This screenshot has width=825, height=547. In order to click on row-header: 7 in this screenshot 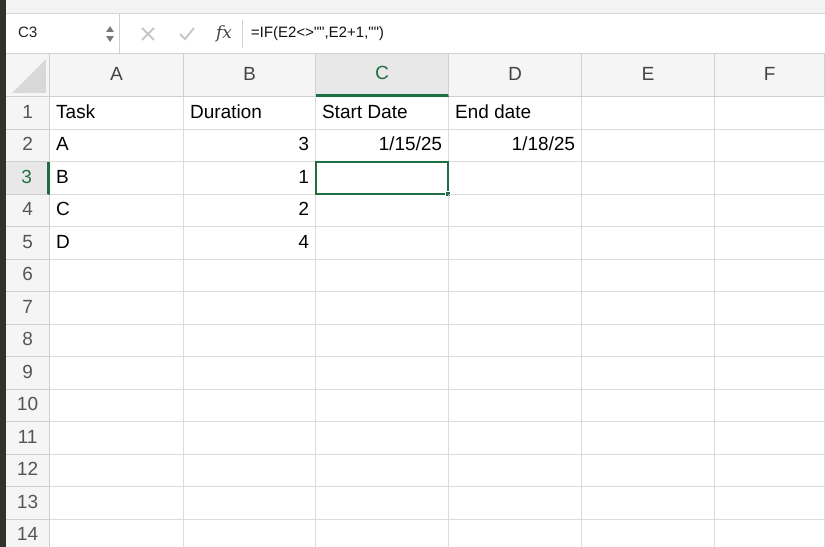, I will do `click(28, 308)`.